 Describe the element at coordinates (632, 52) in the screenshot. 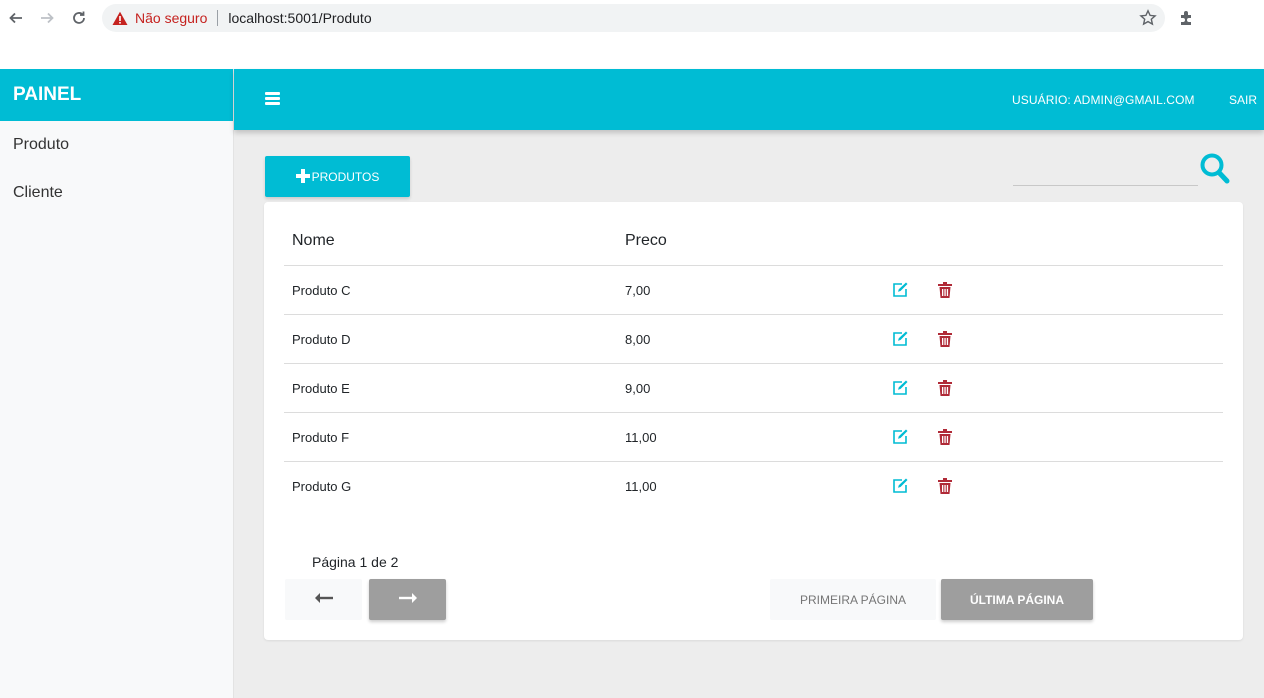

I see `browser-spacer` at that location.